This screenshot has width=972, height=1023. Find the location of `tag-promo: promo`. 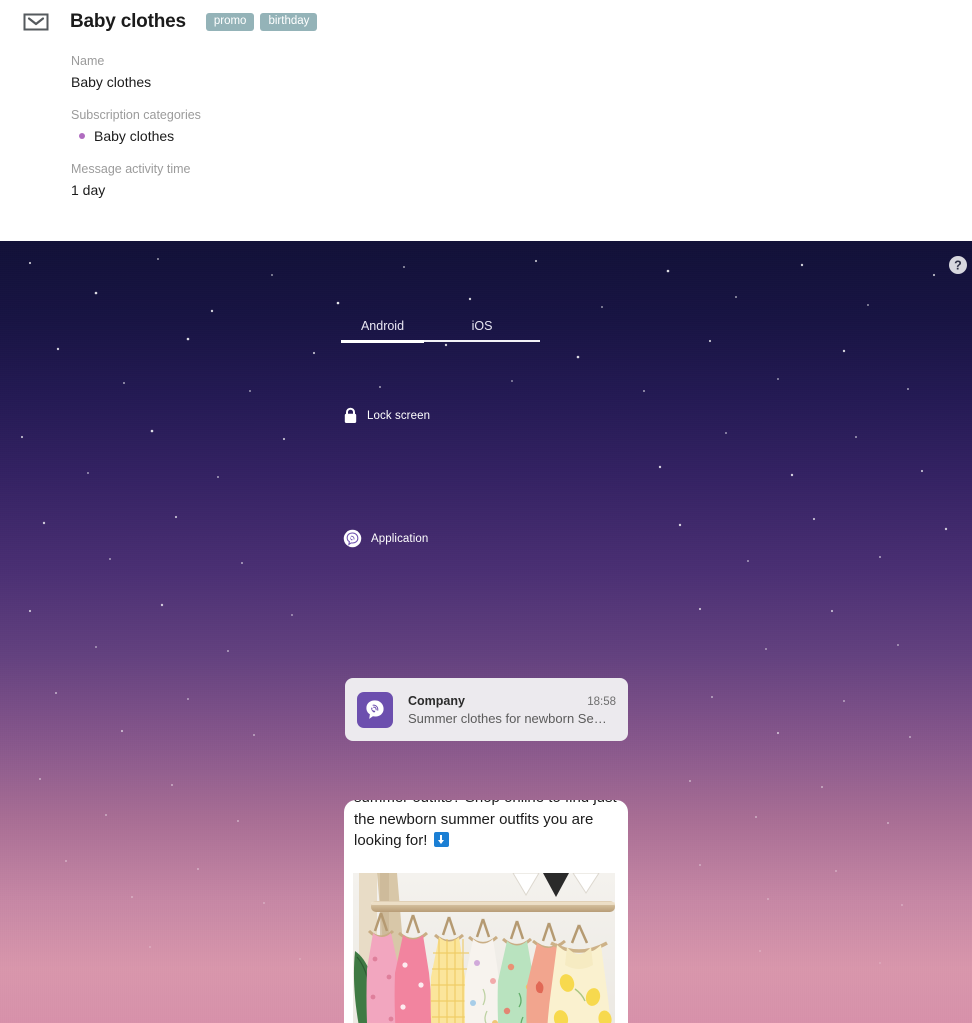

tag-promo: promo is located at coordinates (230, 22).